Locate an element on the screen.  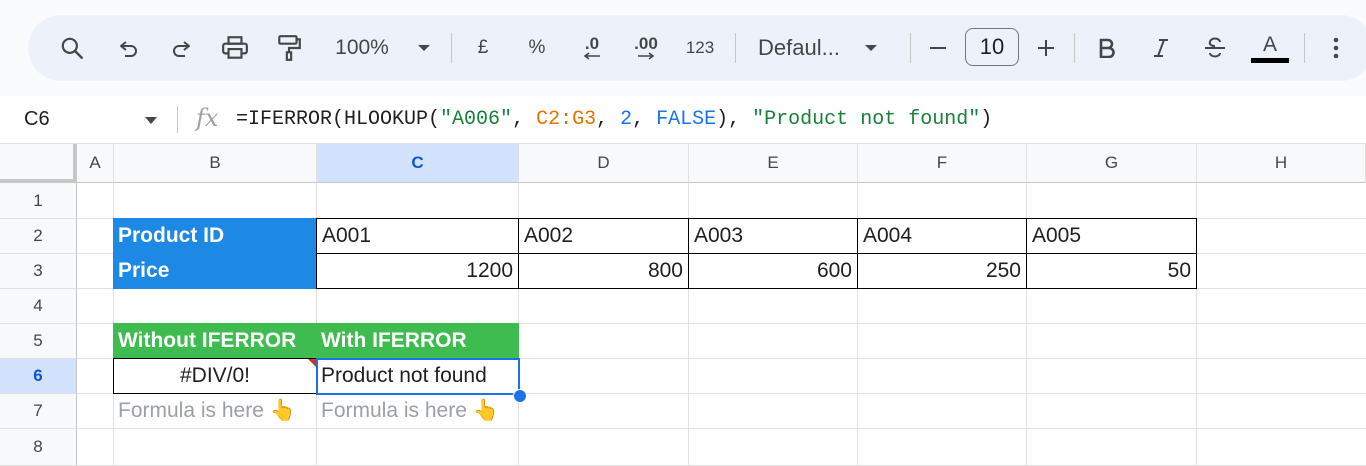
text-color-letter: A is located at coordinates (1269, 44).